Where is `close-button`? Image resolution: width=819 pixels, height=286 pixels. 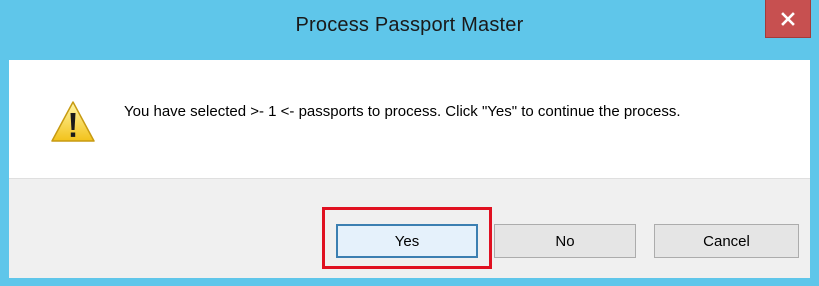
close-button is located at coordinates (788, 19).